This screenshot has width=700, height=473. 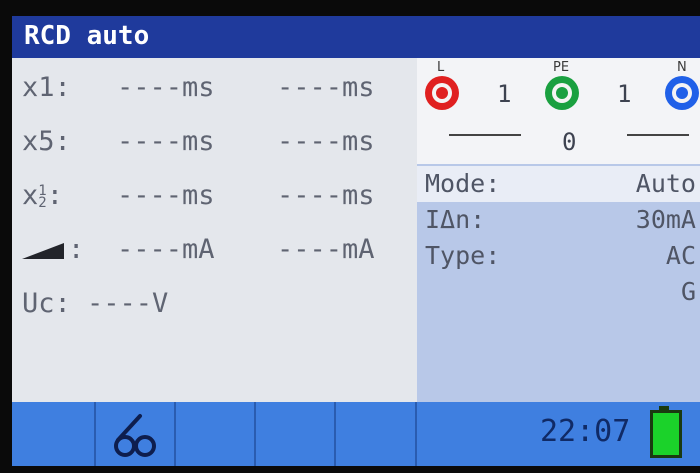 I want to click on result-row-xhalf: x1 2: ----ms ----ms, so click(x=219, y=196).